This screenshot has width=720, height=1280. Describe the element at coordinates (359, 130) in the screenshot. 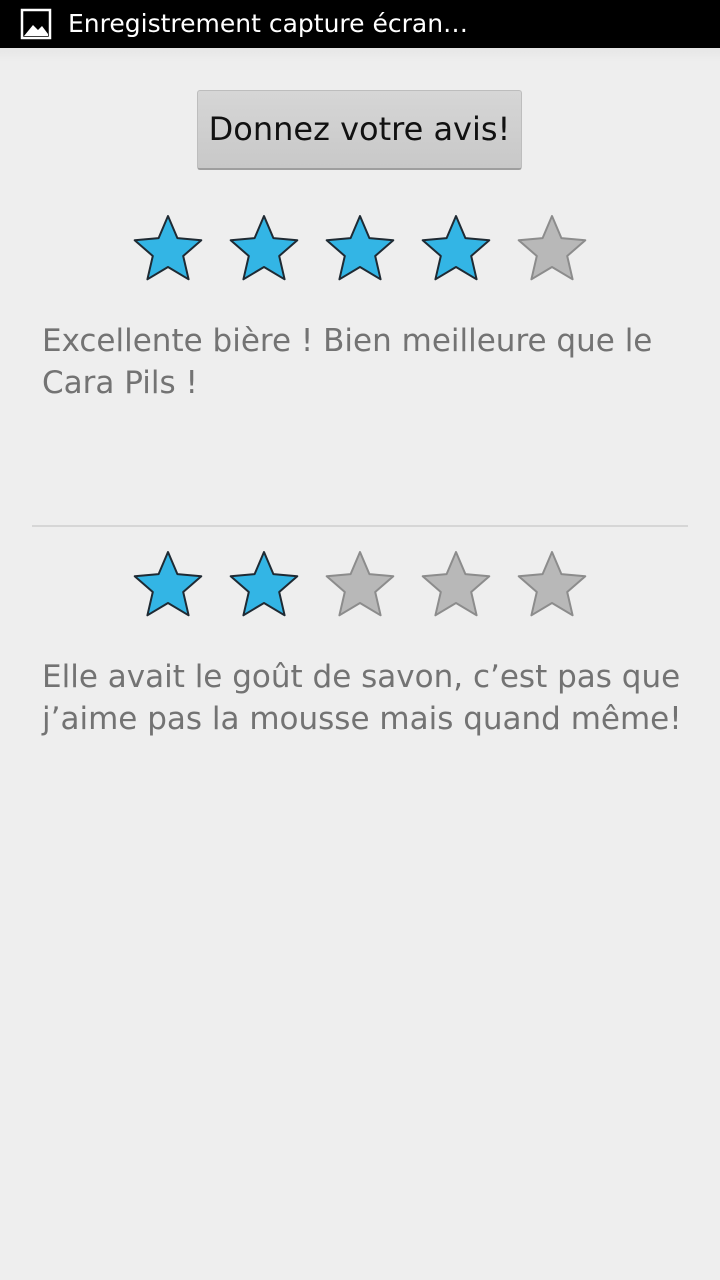

I see `give-review-button: Donnez votre avis!` at that location.